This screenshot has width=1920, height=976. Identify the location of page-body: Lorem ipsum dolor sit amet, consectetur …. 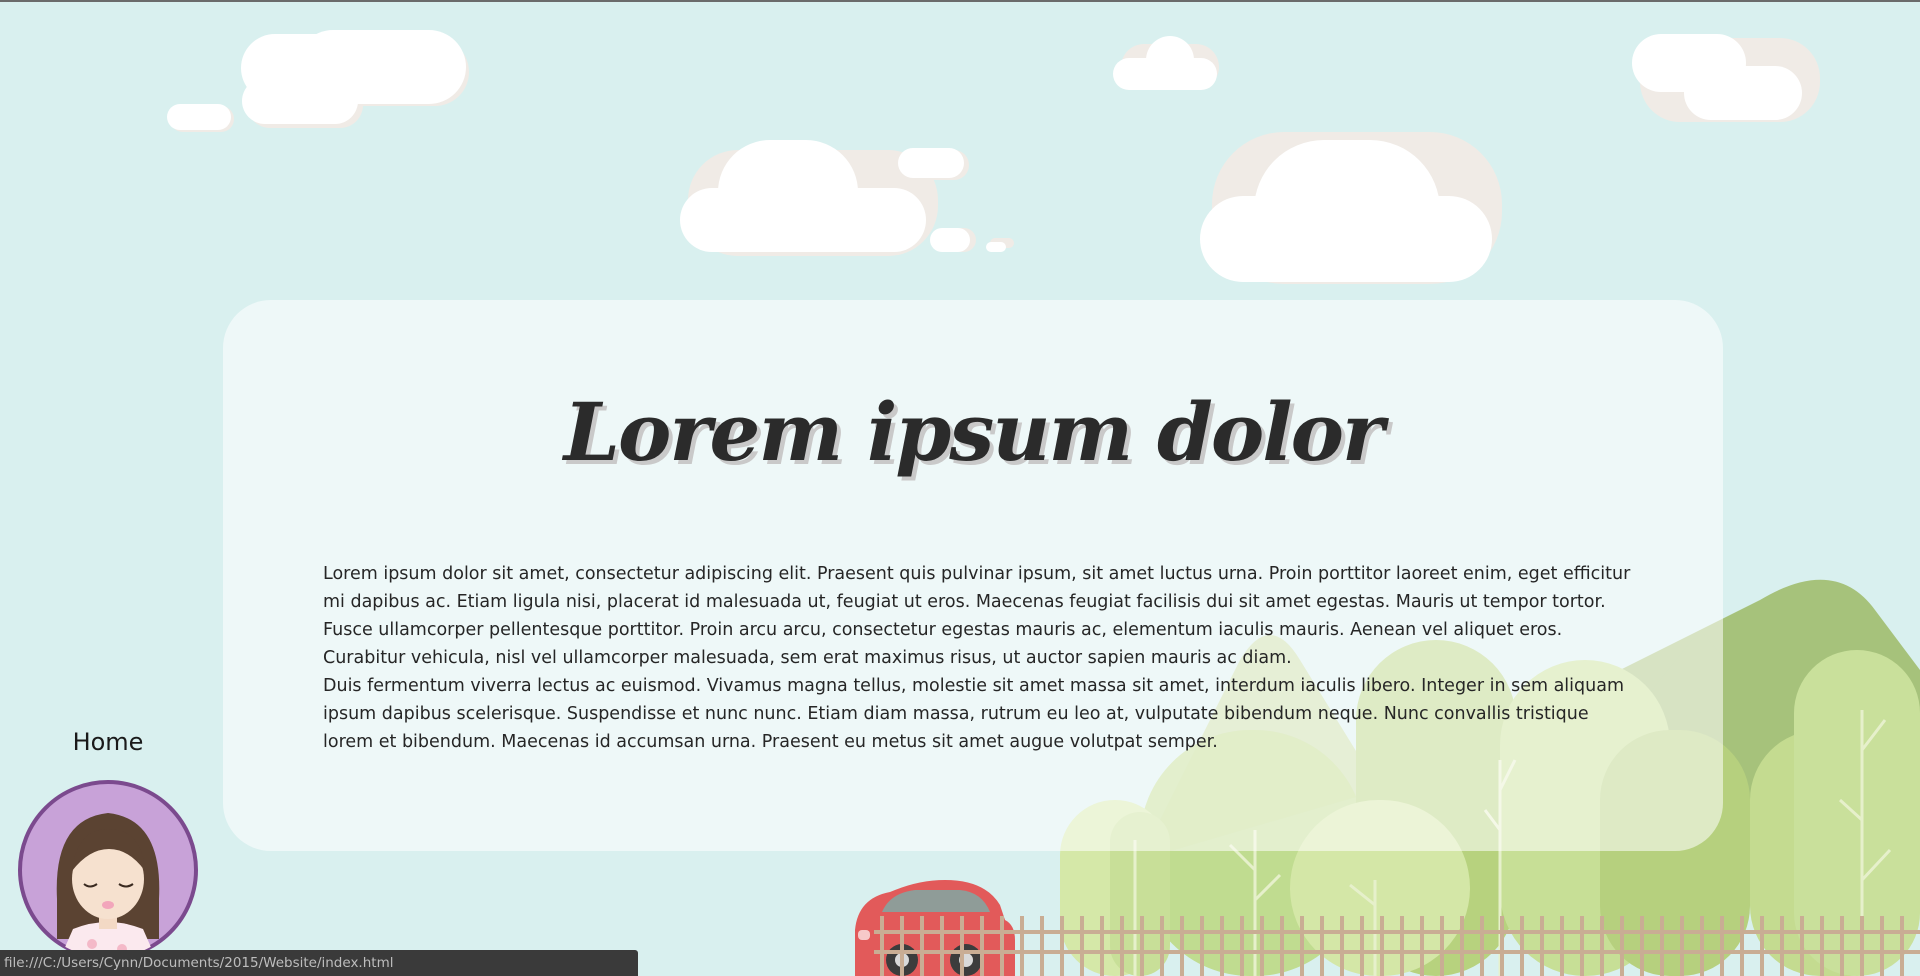
(978, 658).